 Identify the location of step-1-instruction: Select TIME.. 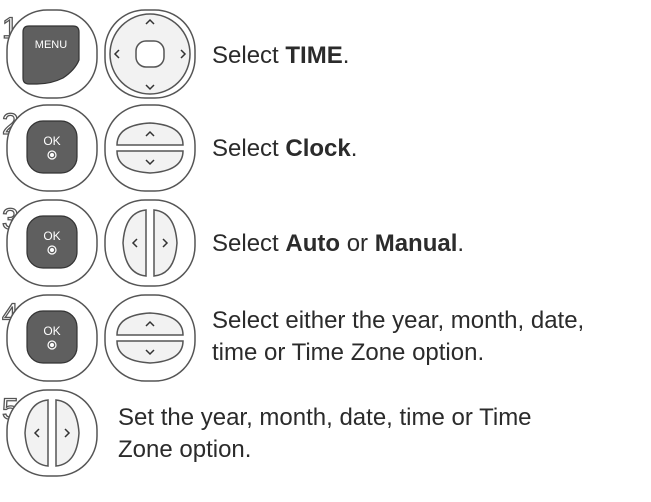
(281, 55).